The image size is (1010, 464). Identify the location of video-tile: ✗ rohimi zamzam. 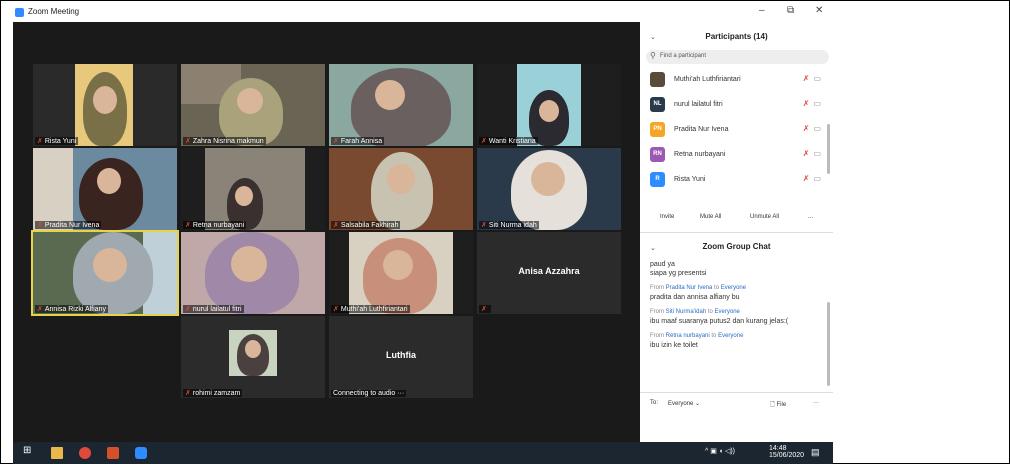
(253, 357).